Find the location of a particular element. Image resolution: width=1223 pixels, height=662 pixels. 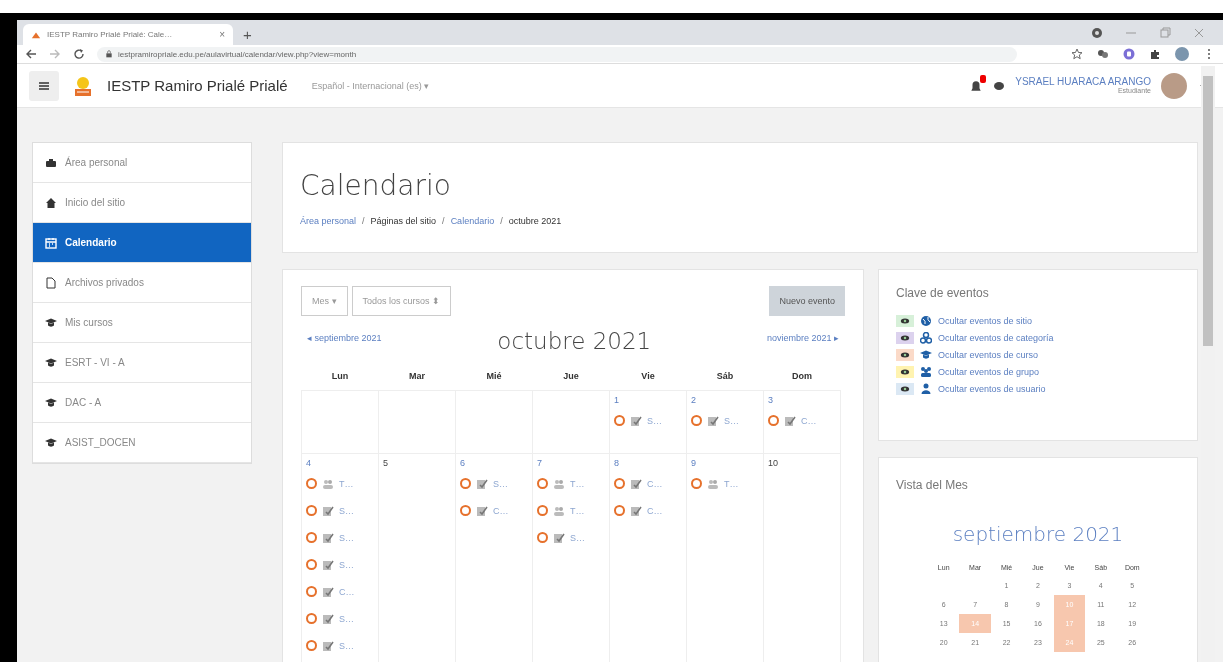

puzzle-icon is located at coordinates (1155, 54).